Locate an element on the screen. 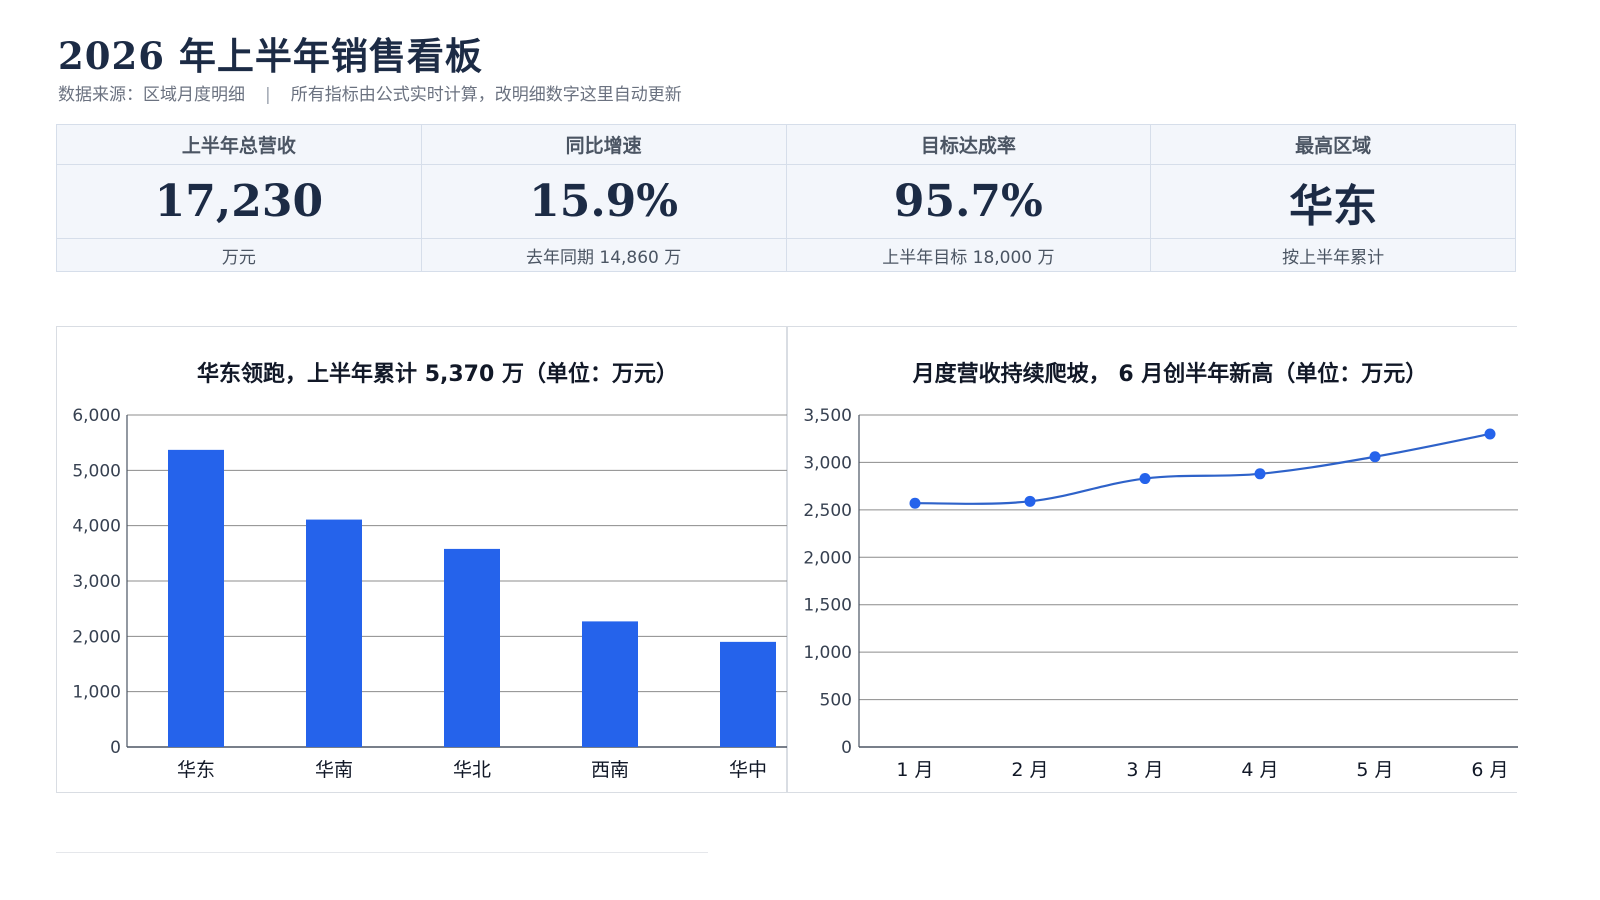 The height and width of the screenshot is (900, 1600). chart-title: 月度营收持续爬坡， 6 月创半年新高（单位：万元） is located at coordinates (1170, 374).